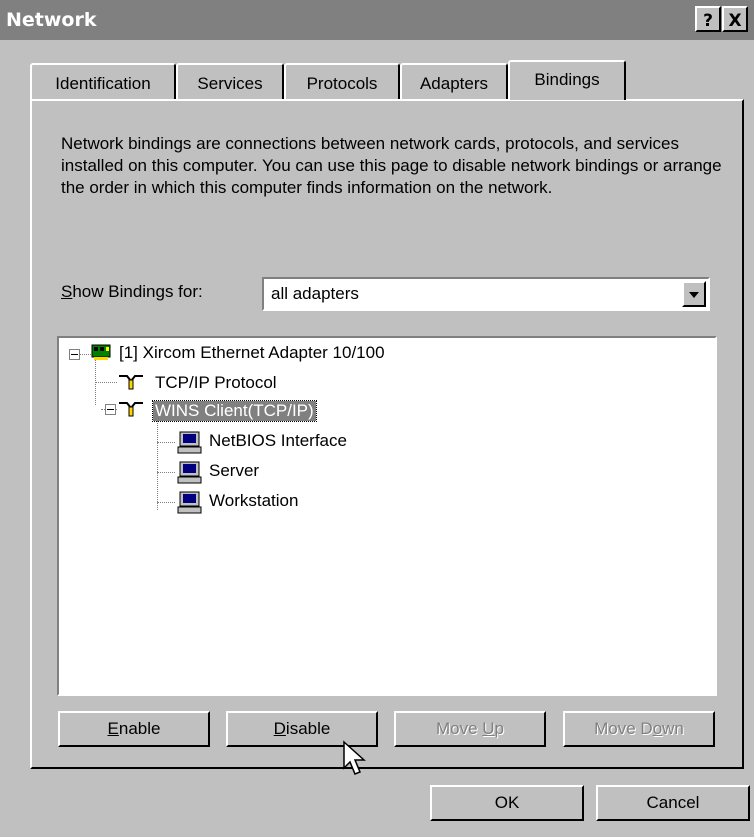 Image resolution: width=754 pixels, height=837 pixels. What do you see at coordinates (673, 803) in the screenshot?
I see `cancel-button: Cancel` at bounding box center [673, 803].